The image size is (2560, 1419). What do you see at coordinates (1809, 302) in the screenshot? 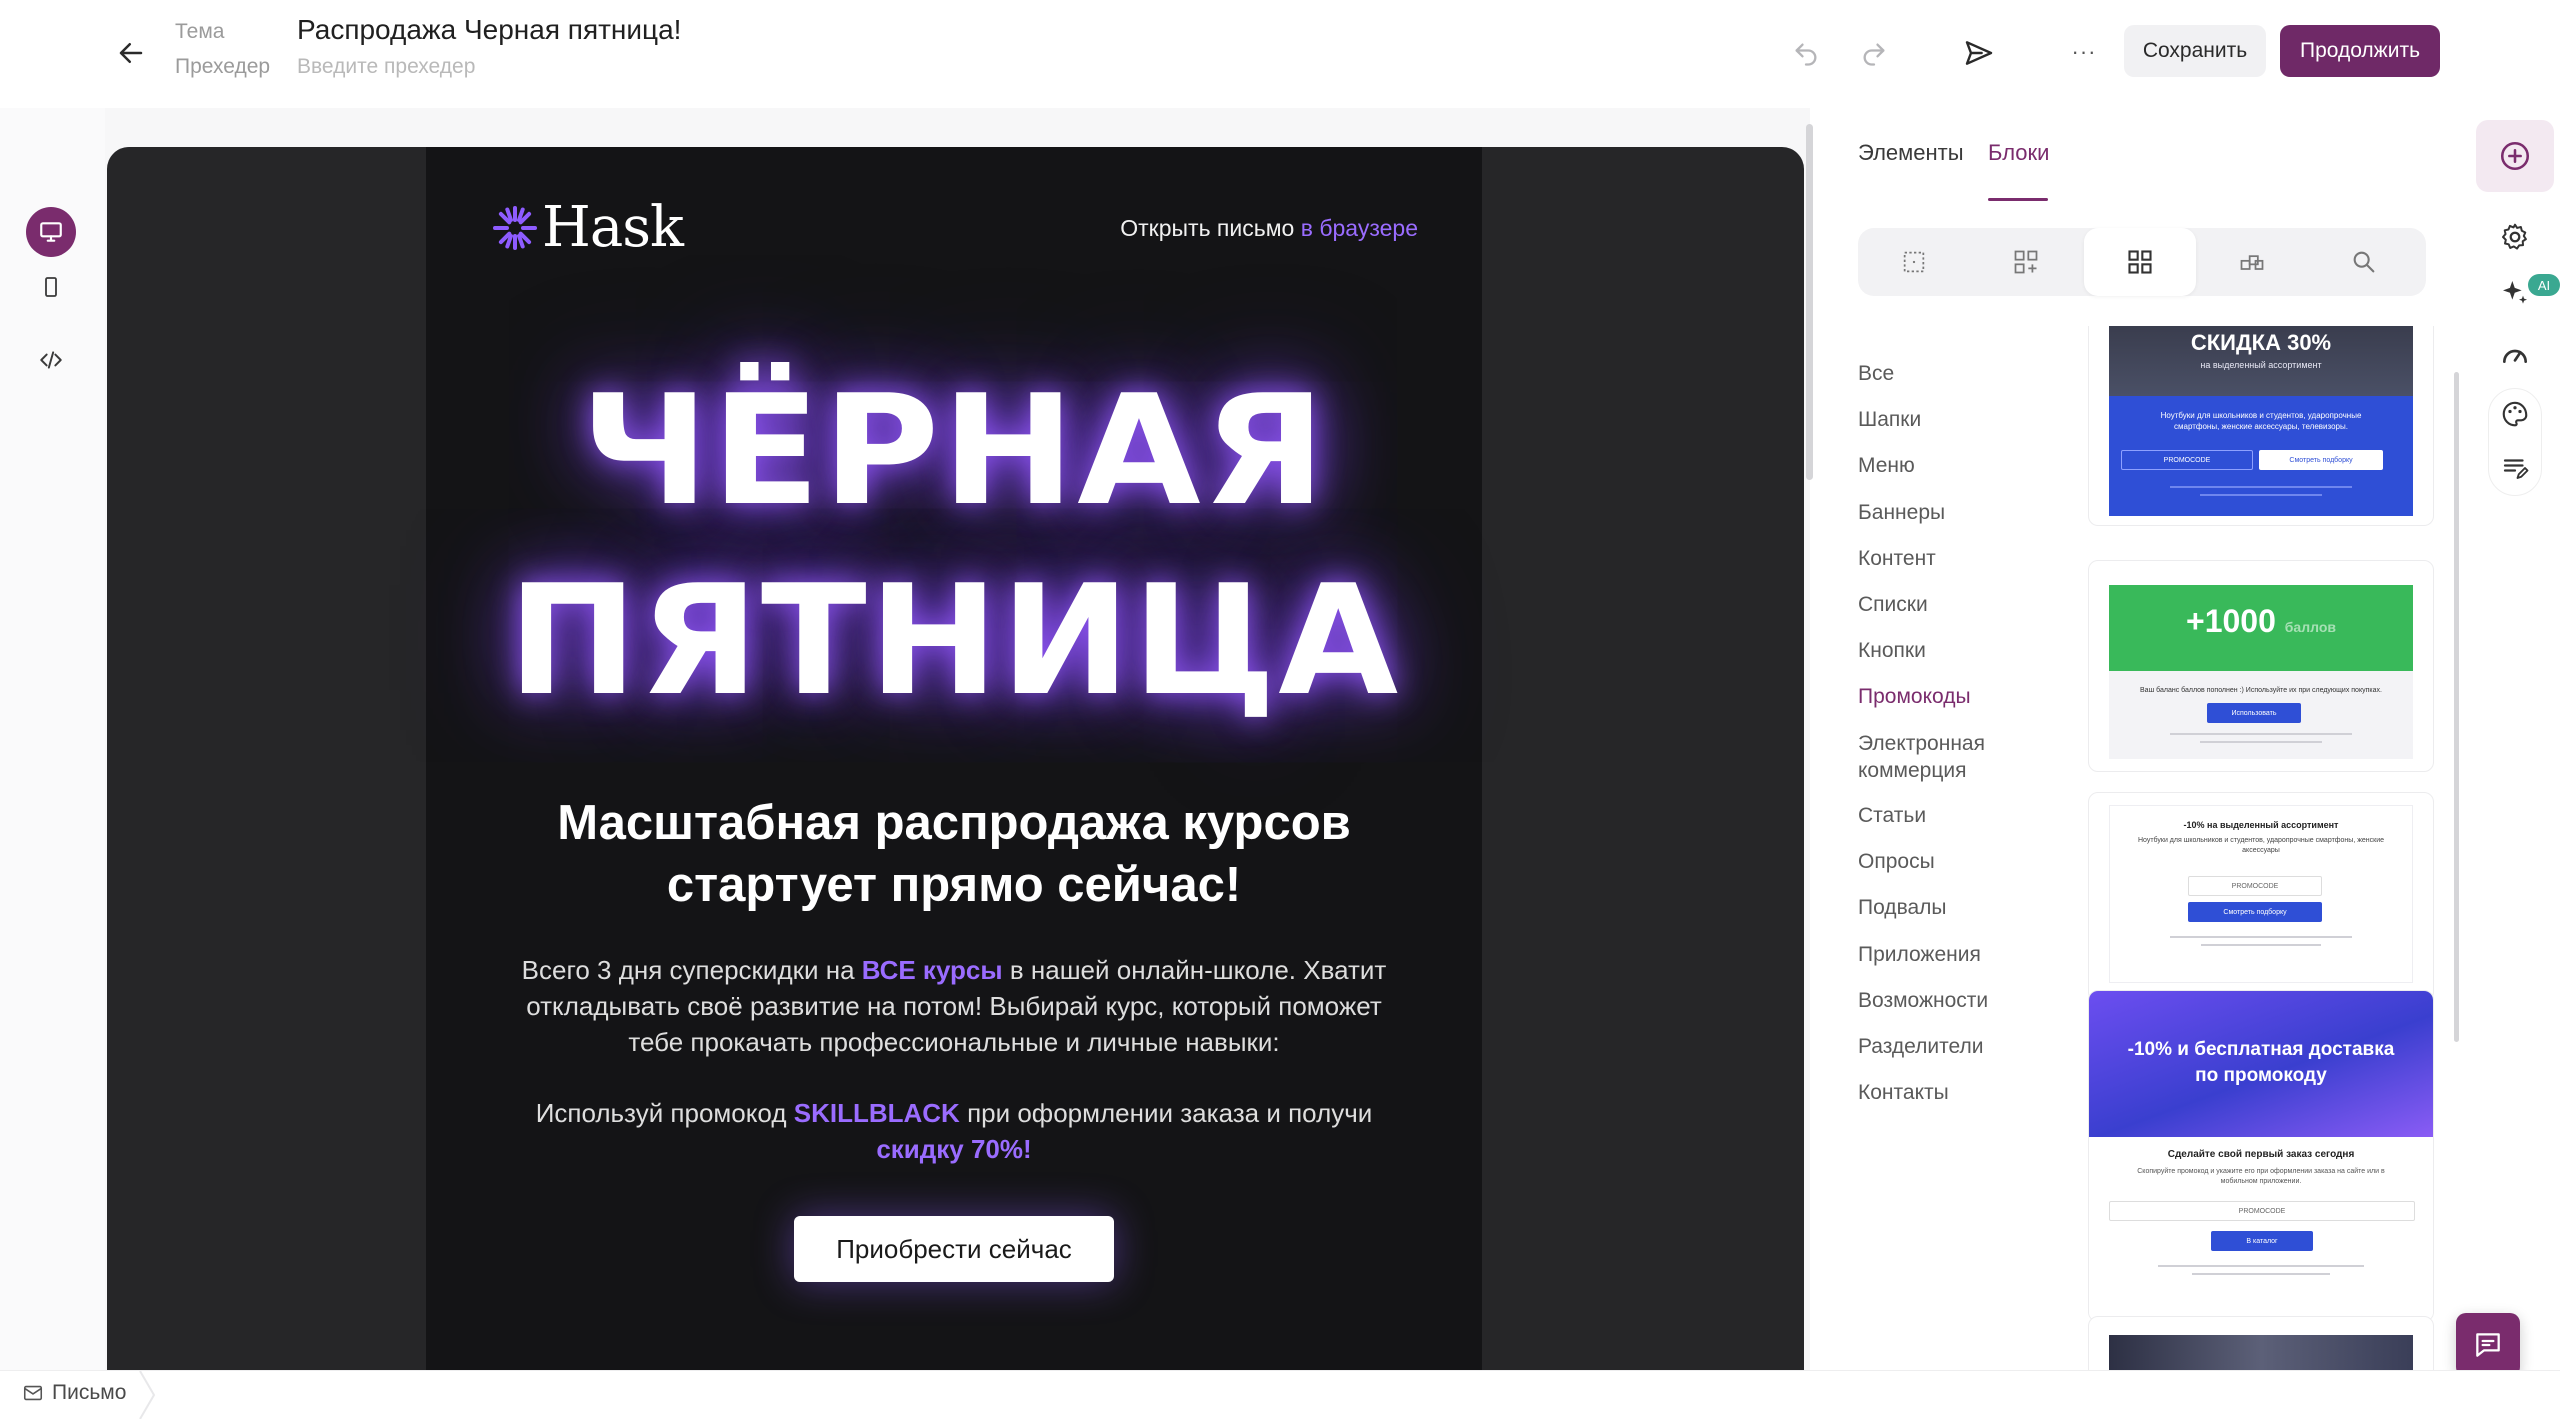
I see `canvas-scrollbar` at bounding box center [1809, 302].